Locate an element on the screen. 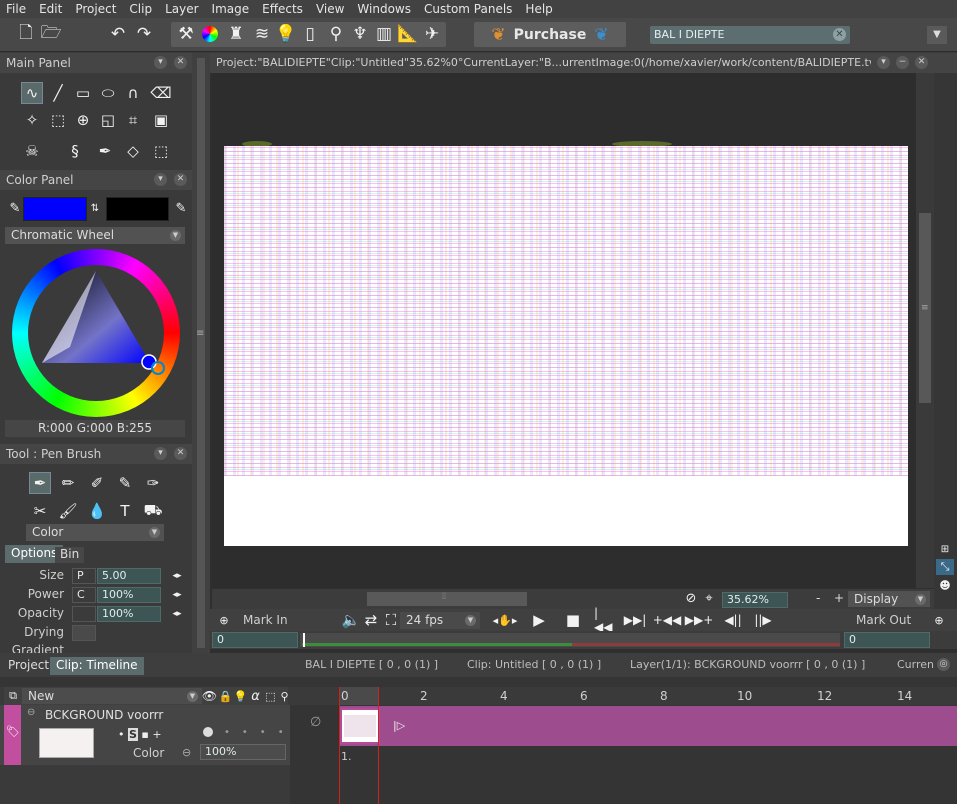 Image resolution: width=957 pixels, height=804 pixels. menu-clip: Clip is located at coordinates (140, 9).